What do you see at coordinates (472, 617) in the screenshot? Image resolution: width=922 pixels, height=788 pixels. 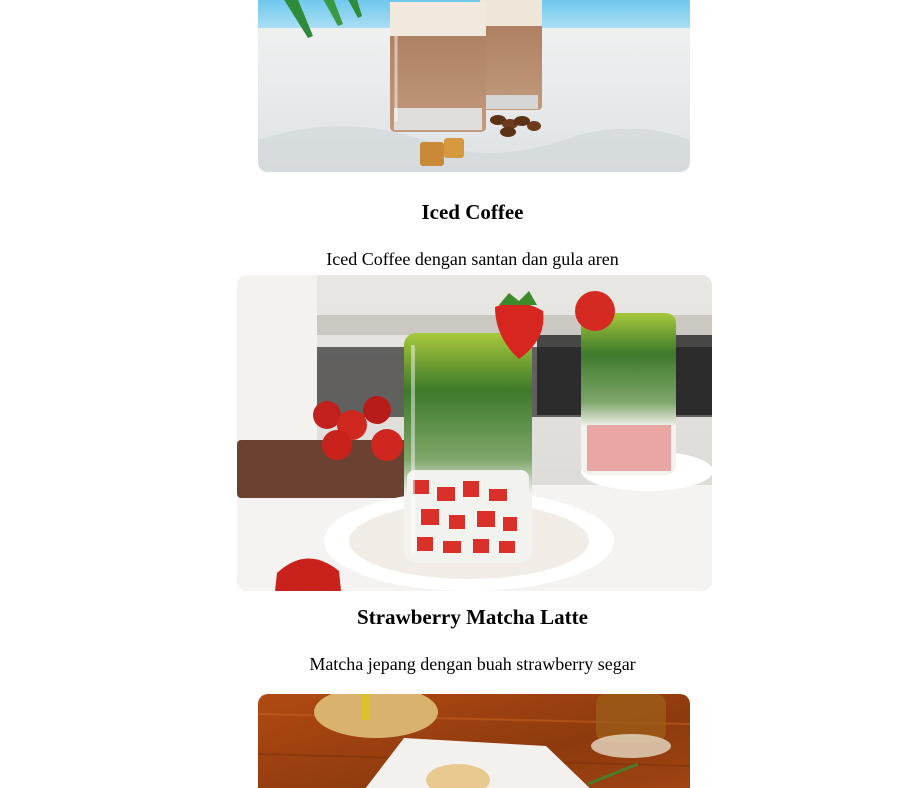 I see `item-title-strawberry-matcha-latte: Strawberry Matcha Latte` at bounding box center [472, 617].